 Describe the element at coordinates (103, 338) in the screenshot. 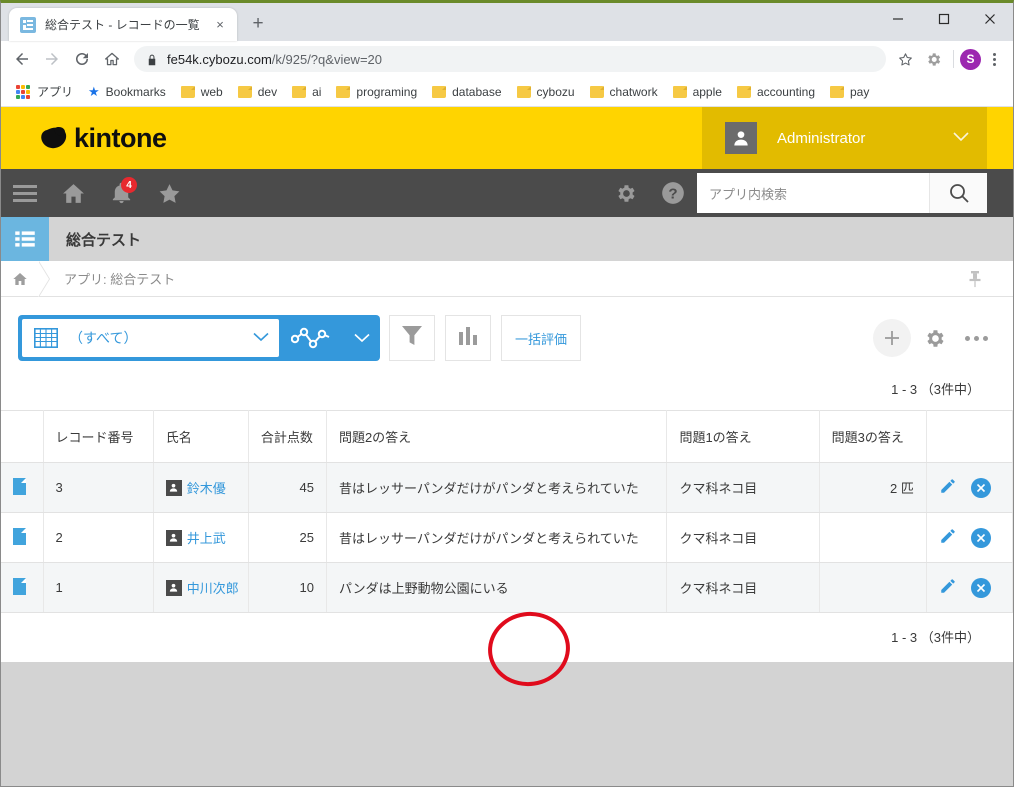

I see `view-name: （すべて）` at that location.